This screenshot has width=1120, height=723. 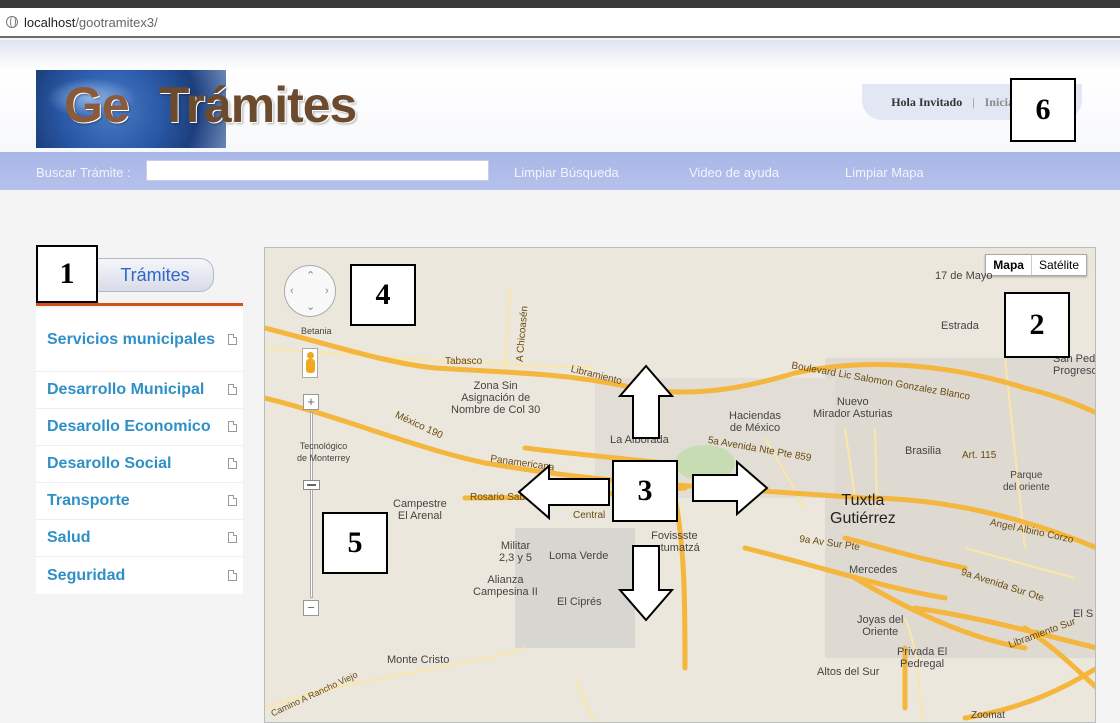 I want to click on tramites-button: Trámites, so click(x=155, y=275).